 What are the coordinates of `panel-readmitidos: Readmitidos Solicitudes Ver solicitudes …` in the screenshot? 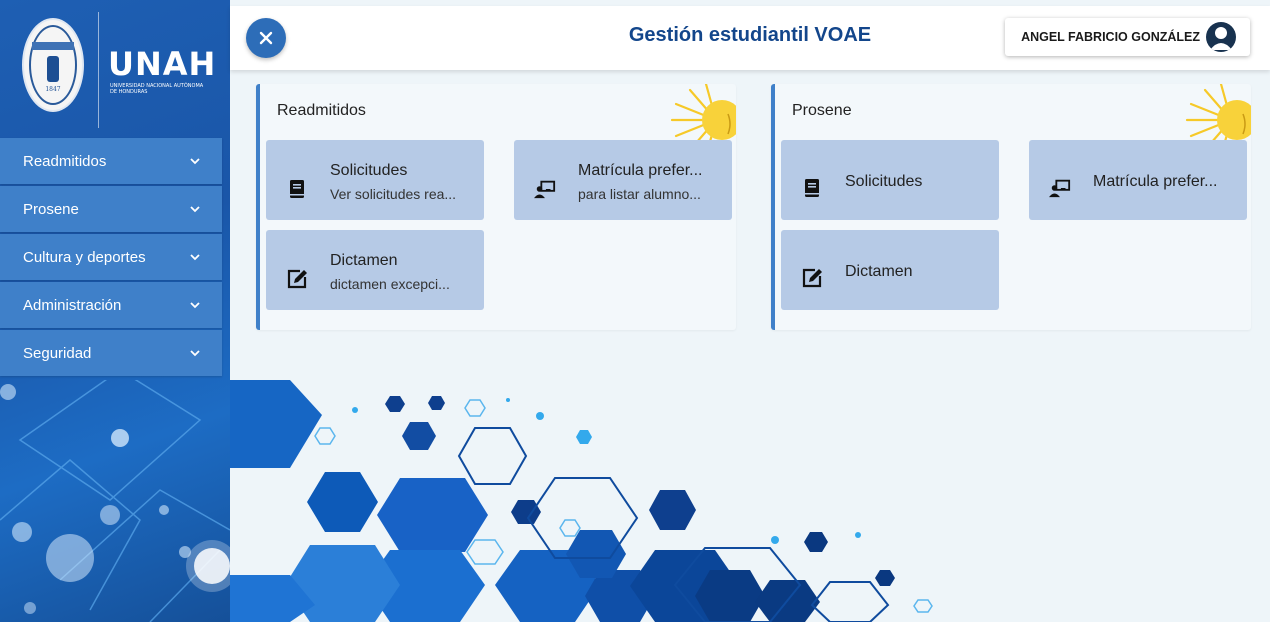 It's located at (496, 207).